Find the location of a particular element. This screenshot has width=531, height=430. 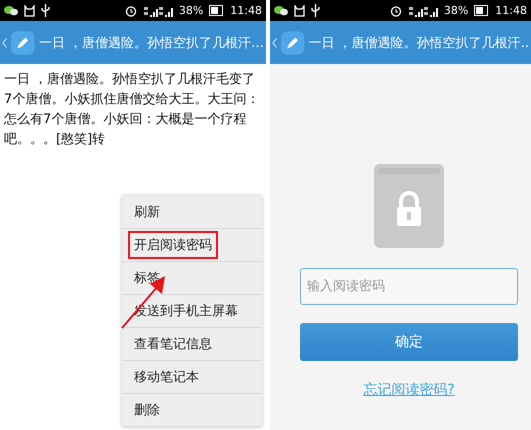

note-title: 一日 ，唐僧遇险。孙悟空扒了几根汗.. is located at coordinates (418, 43).